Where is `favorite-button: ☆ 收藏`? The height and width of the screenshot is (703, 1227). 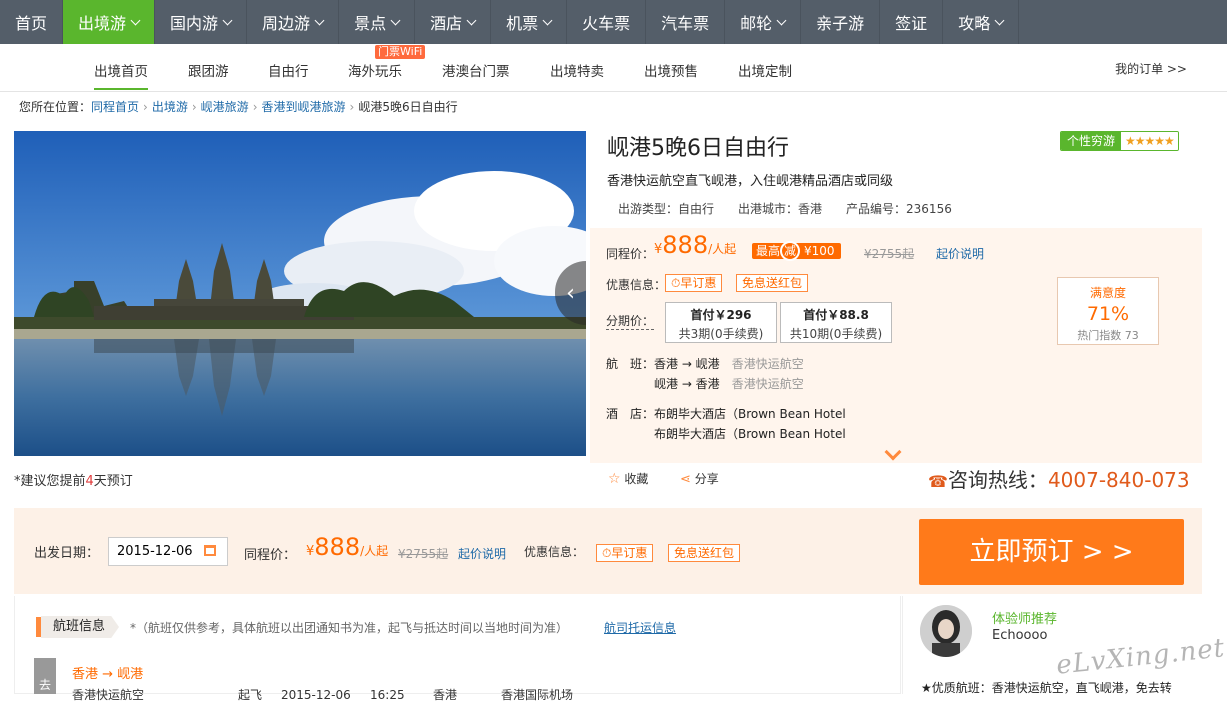
favorite-button: ☆ 收藏 is located at coordinates (628, 478).